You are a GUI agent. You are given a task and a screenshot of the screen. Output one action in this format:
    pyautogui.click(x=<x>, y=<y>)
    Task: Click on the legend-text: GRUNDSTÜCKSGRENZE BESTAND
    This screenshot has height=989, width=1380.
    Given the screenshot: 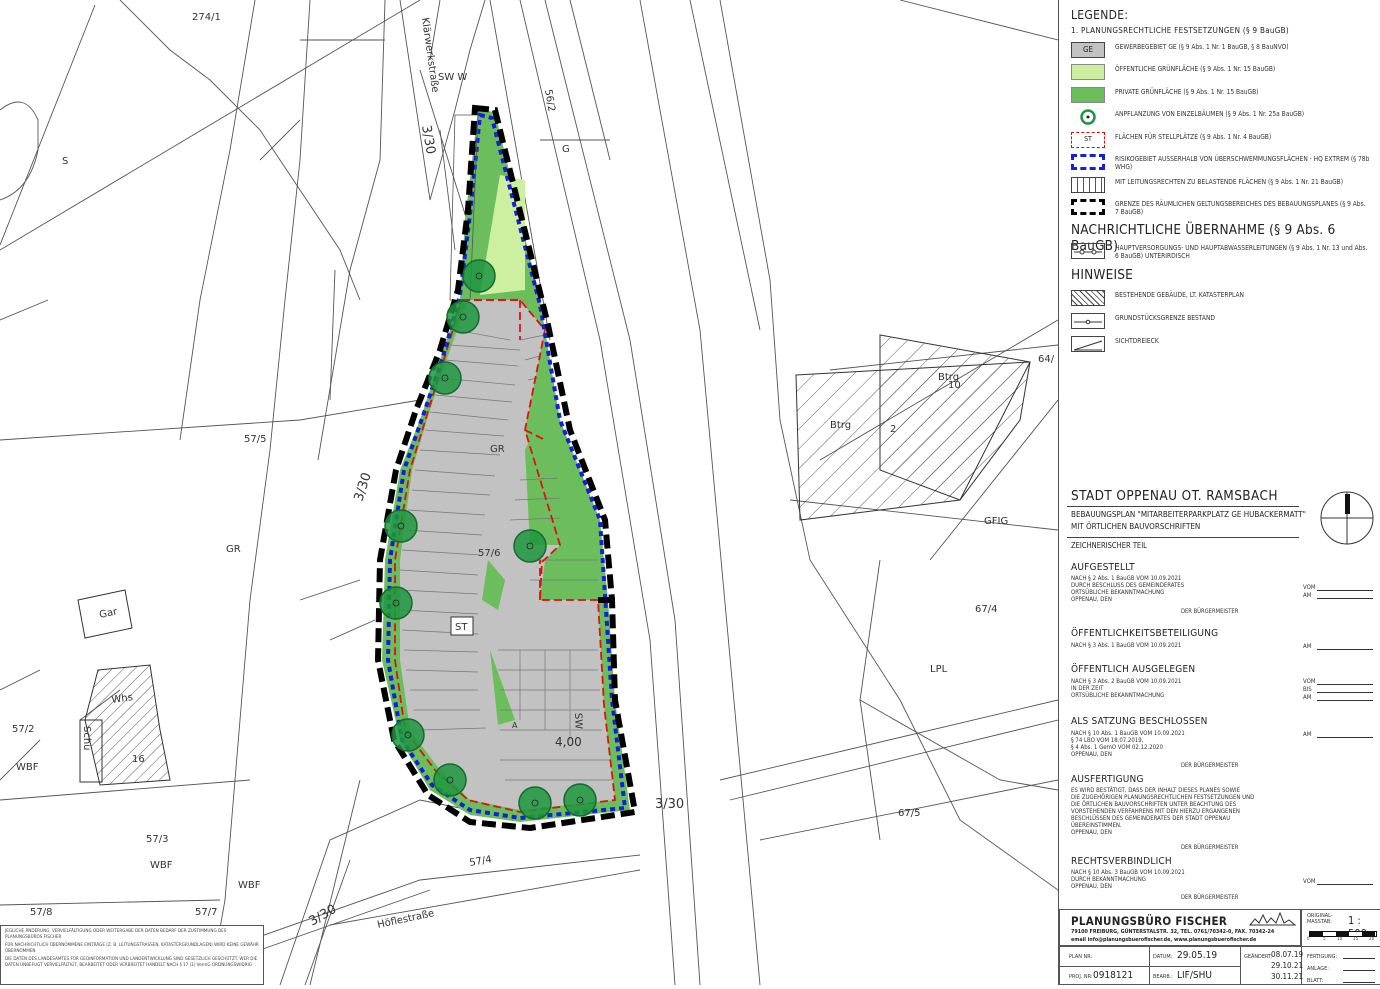 What is the action you would take?
    pyautogui.click(x=1165, y=318)
    